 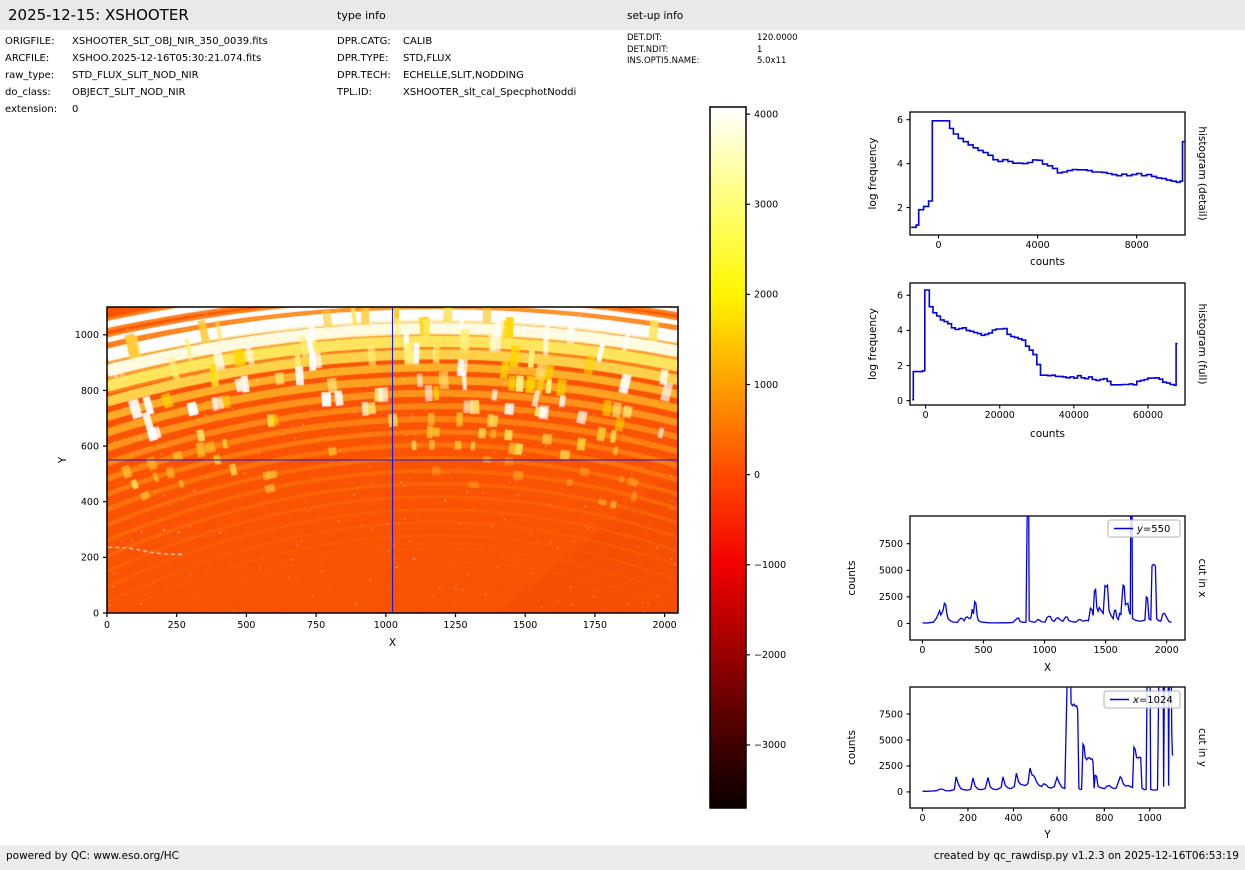 What do you see at coordinates (655, 16) in the screenshot?
I see `setup-info-section-label: set-up info` at bounding box center [655, 16].